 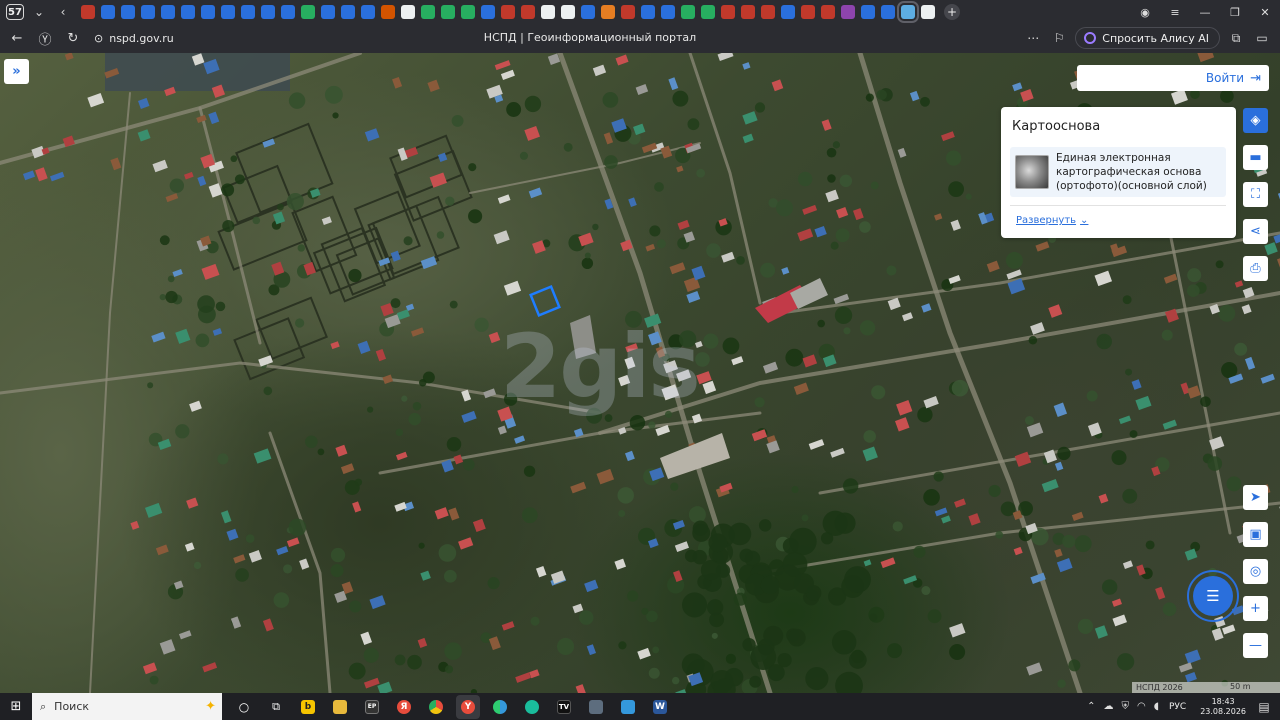 What do you see at coordinates (308, 707) in the screenshot?
I see `beeline-app-icon: b` at bounding box center [308, 707].